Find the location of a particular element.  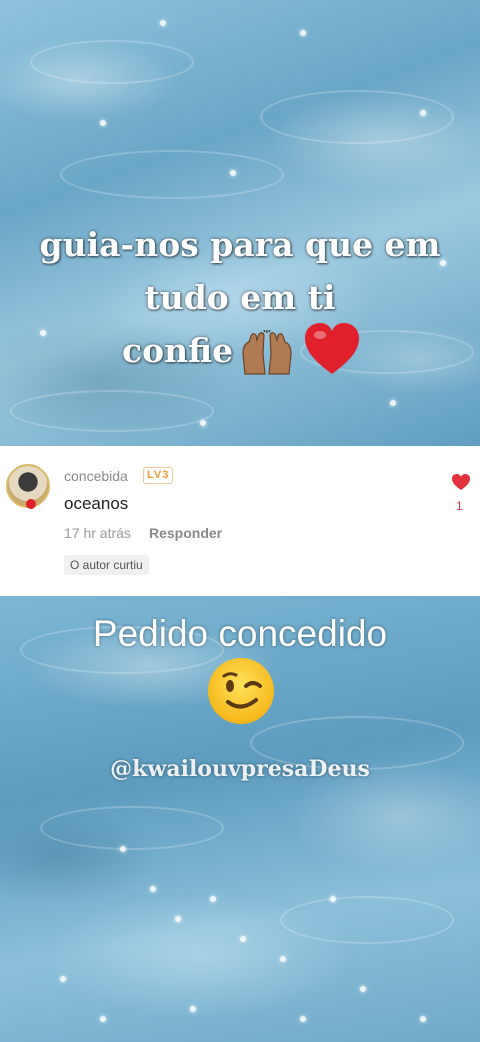

heart-icon is located at coordinates (461, 482).